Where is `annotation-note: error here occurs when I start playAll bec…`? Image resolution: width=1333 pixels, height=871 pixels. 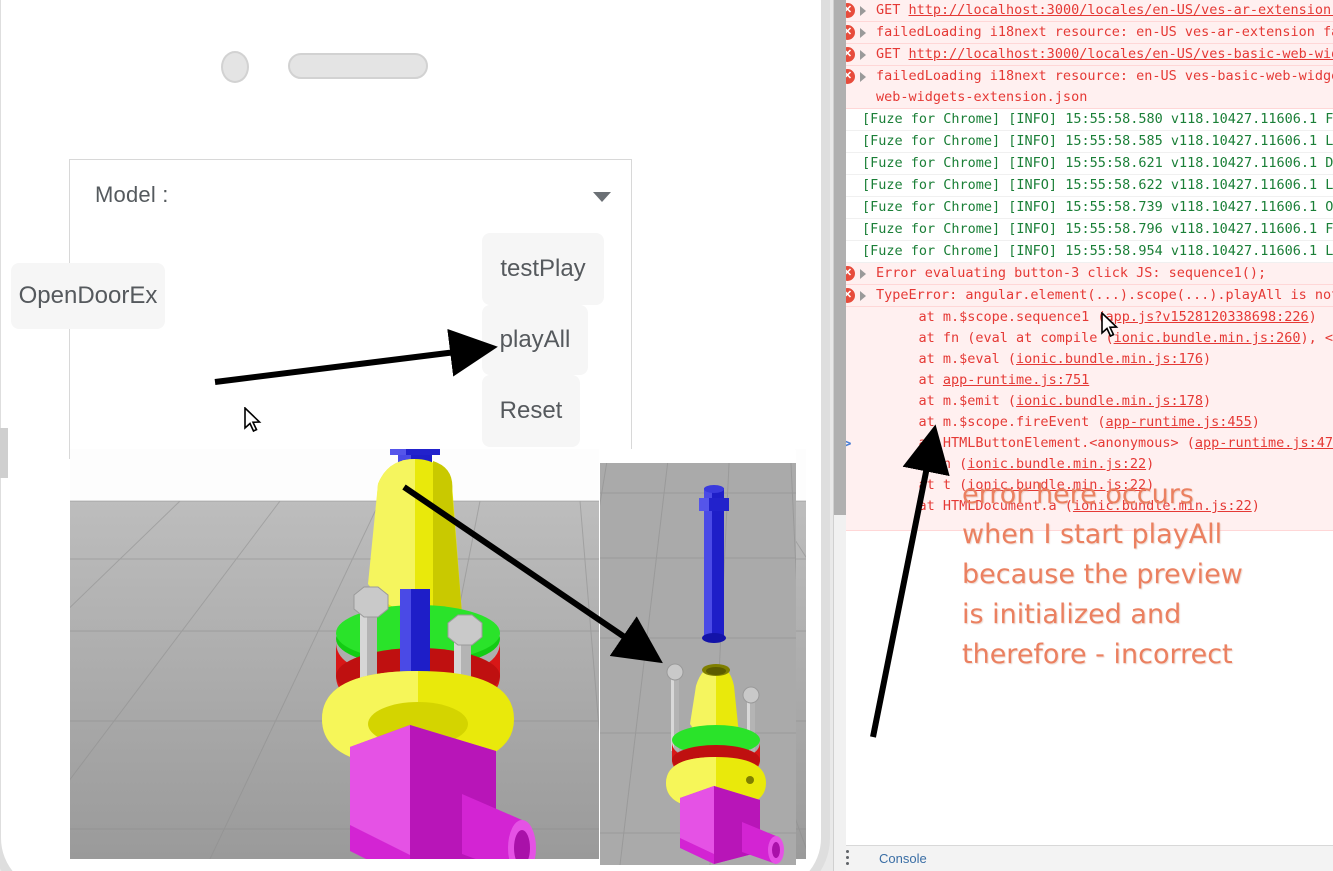 annotation-note: error here occurs when I start playAll bec… is located at coordinates (1132, 575).